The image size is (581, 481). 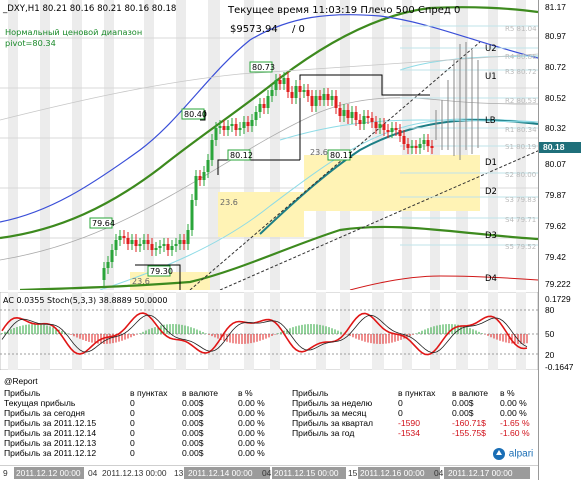 What do you see at coordinates (555, 98) in the screenshot?
I see `price-tick: 80.52` at bounding box center [555, 98].